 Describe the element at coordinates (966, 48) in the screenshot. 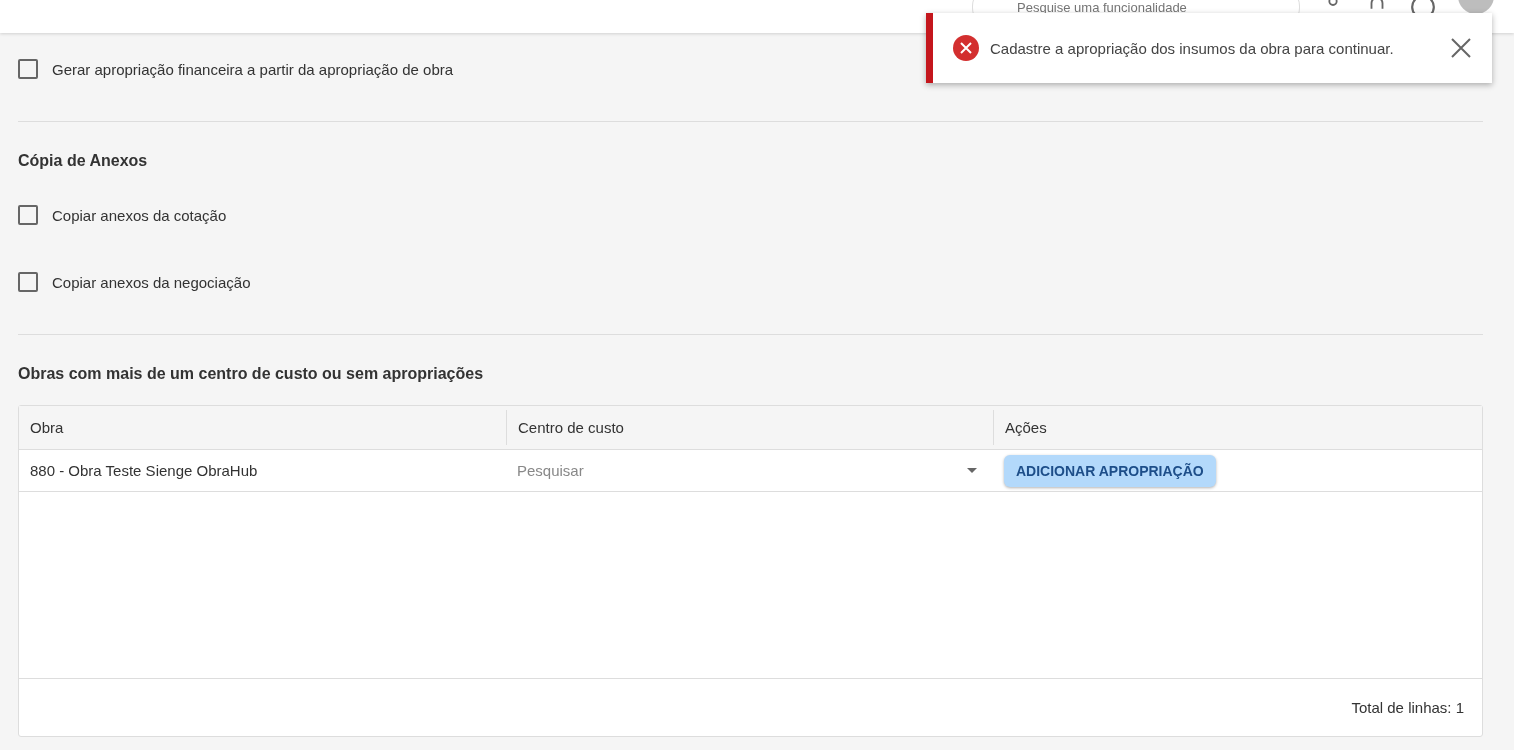

I see `error-icon` at that location.